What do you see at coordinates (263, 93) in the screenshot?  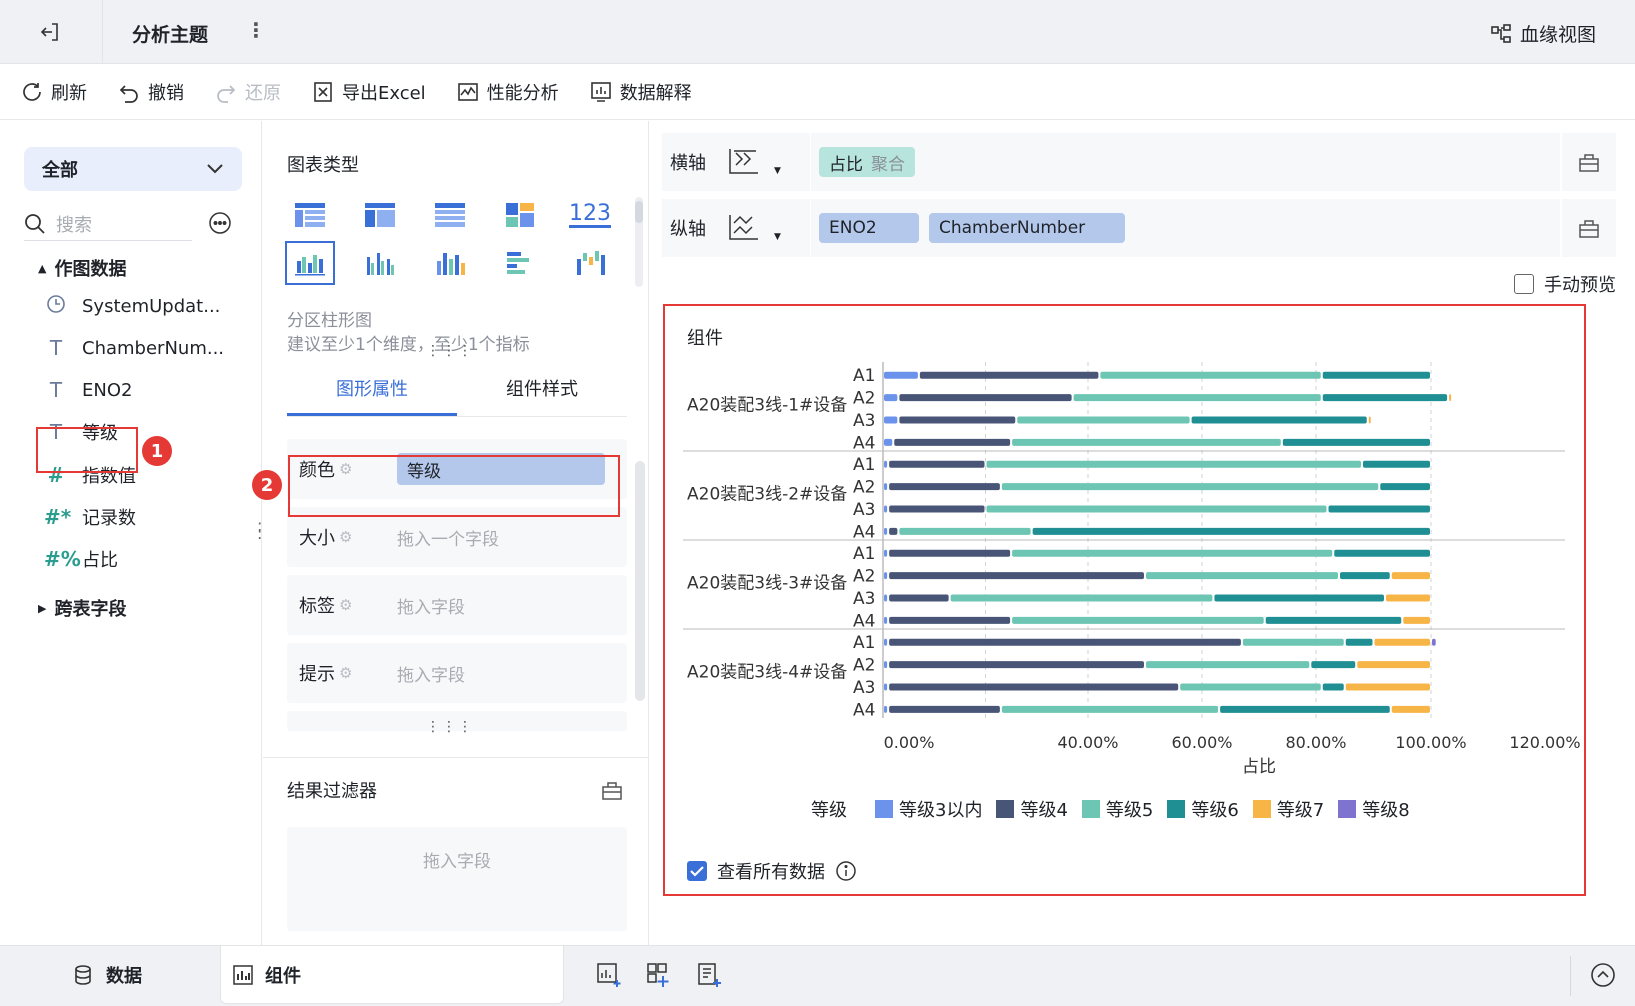 I see `redo-label: 还原` at bounding box center [263, 93].